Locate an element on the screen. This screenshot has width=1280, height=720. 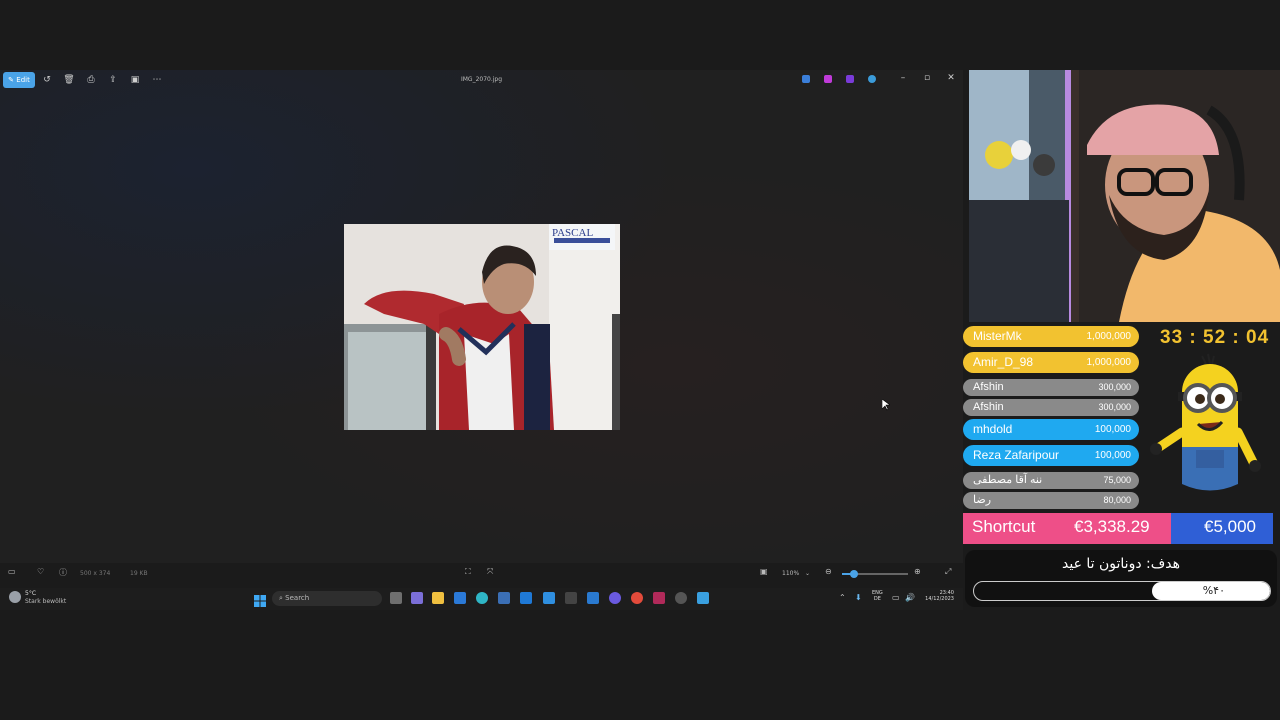
volume-icon: 🔊 is located at coordinates (910, 597).